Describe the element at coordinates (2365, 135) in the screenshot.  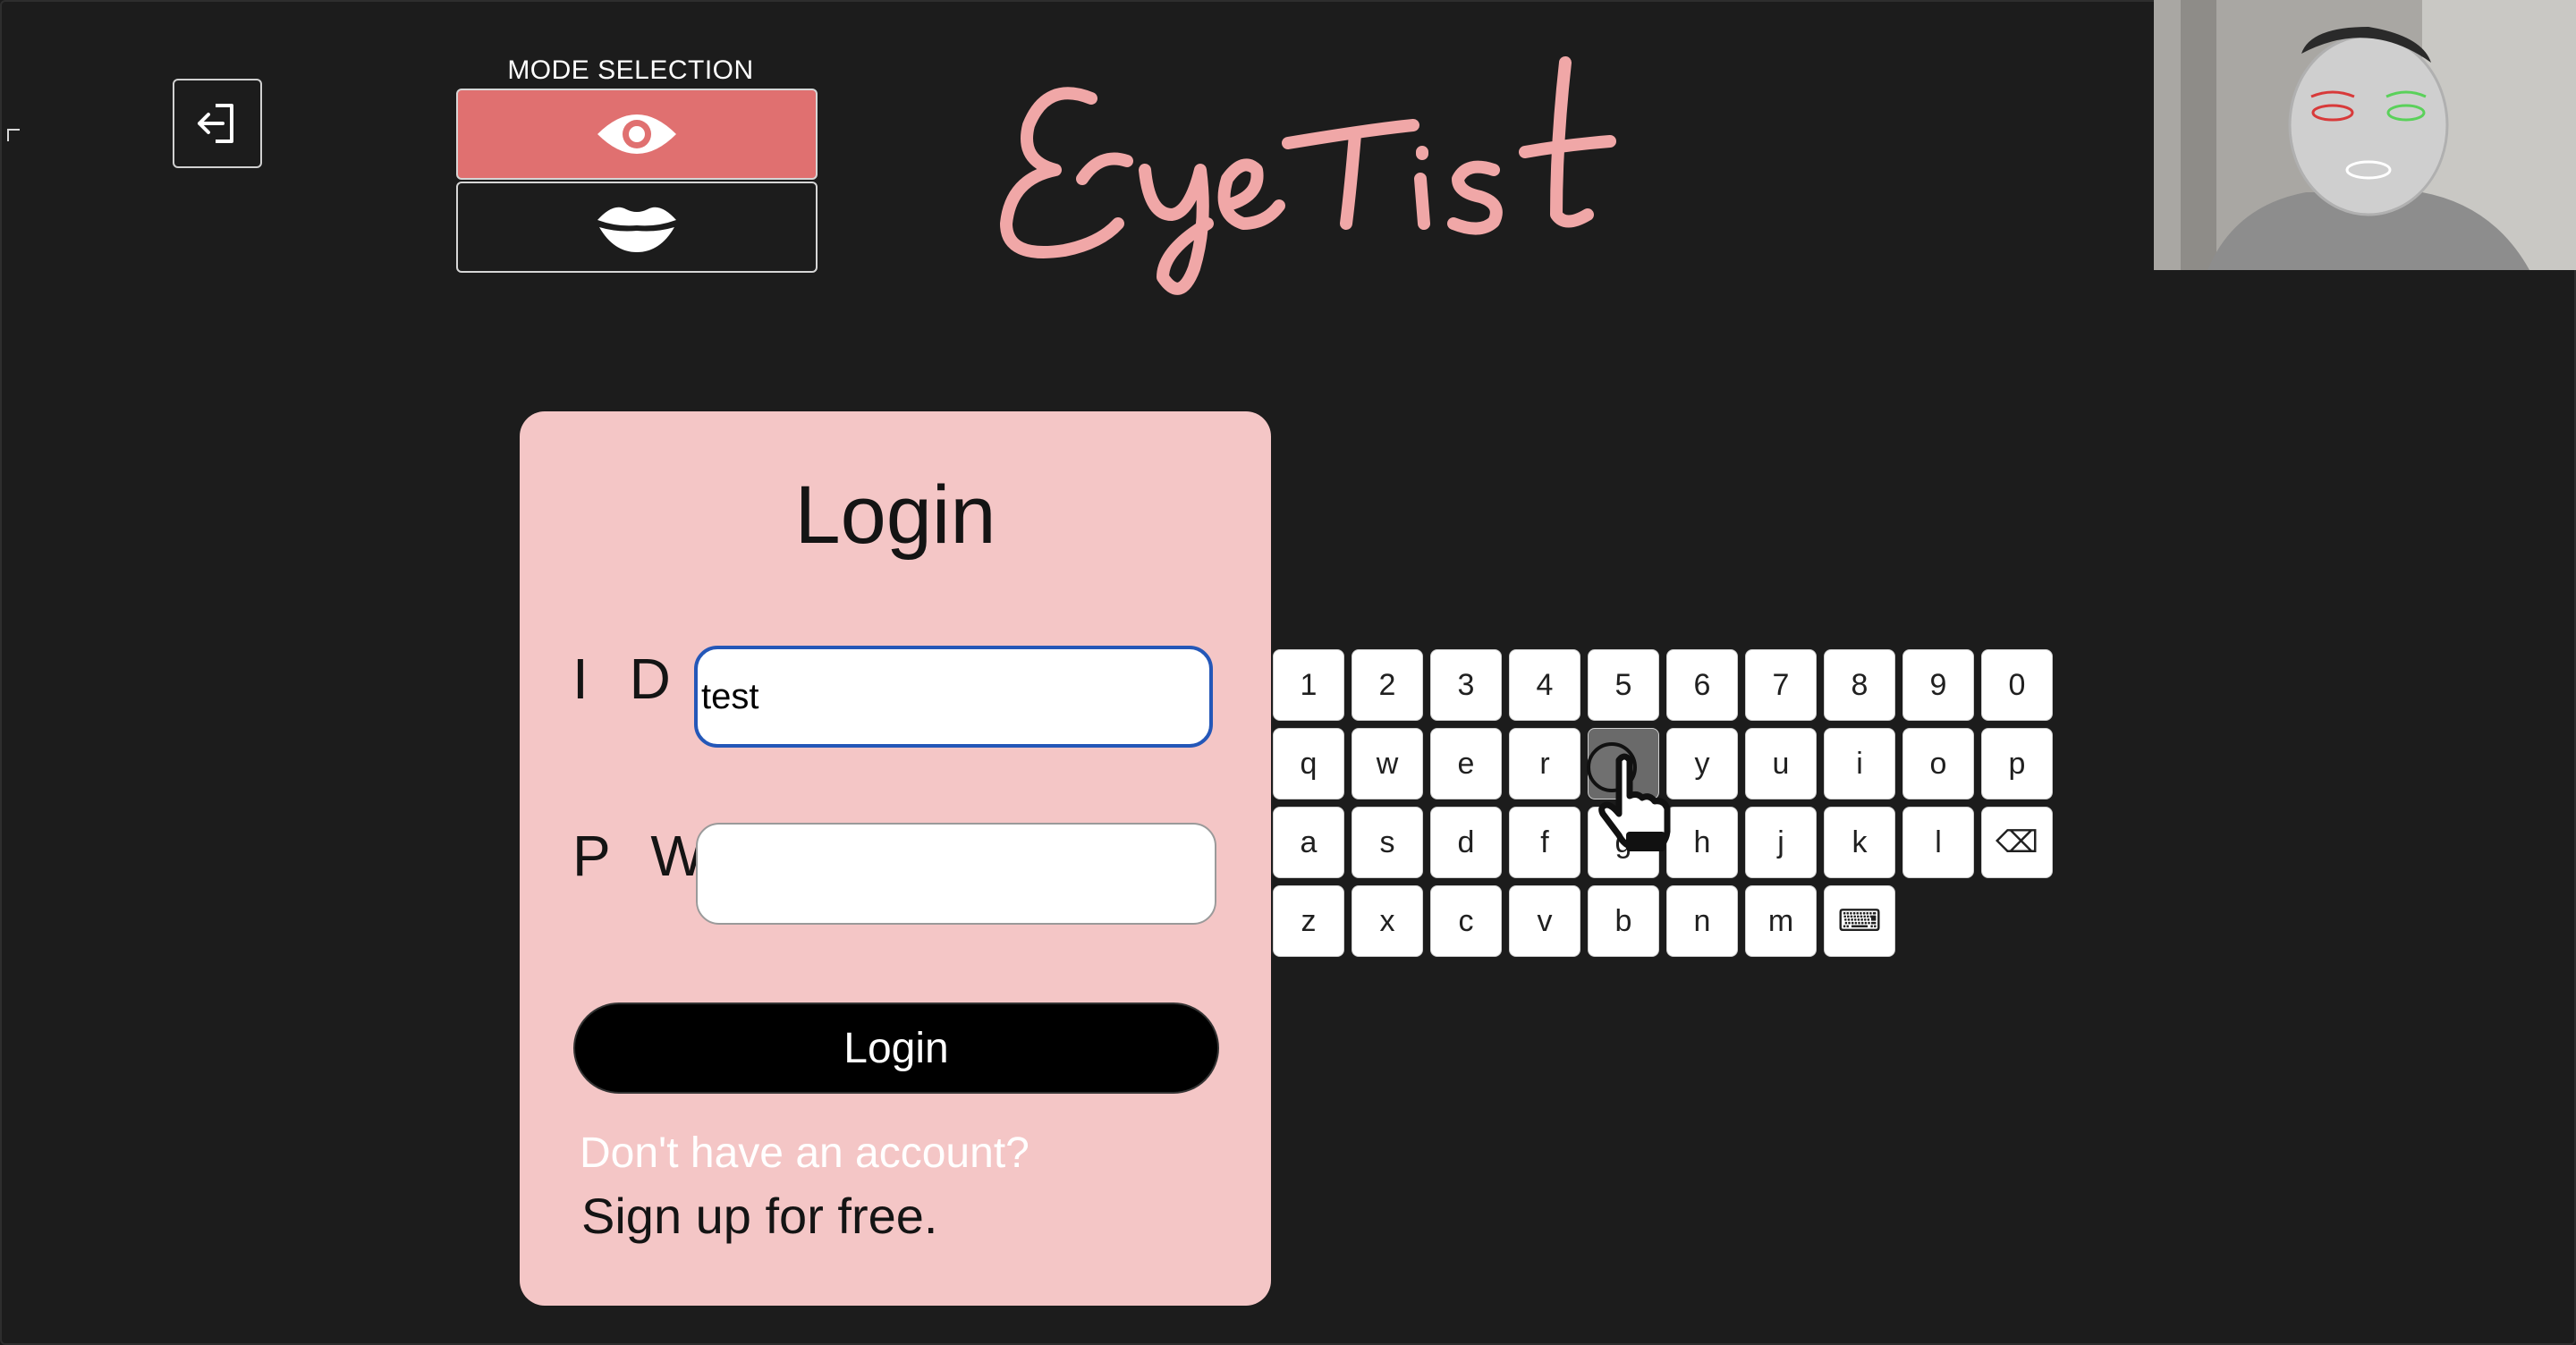
I see `webcam-preview` at that location.